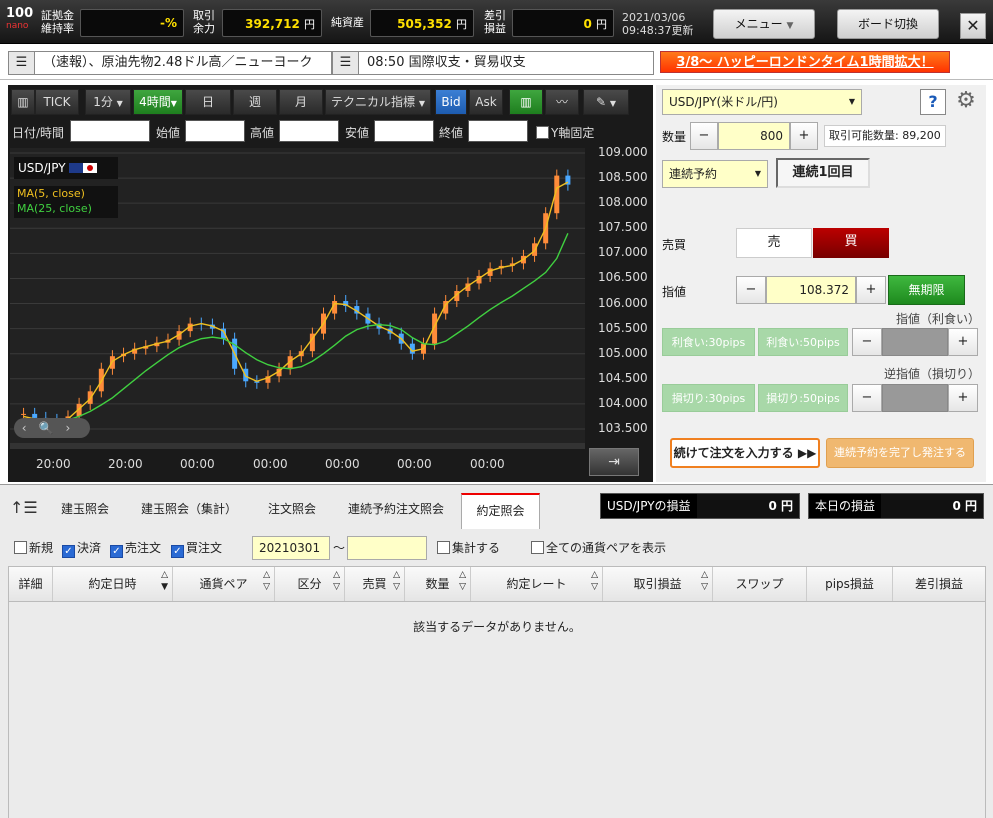  I want to click on tab-positions-summary: 建玉照会（集計）, so click(189, 510).